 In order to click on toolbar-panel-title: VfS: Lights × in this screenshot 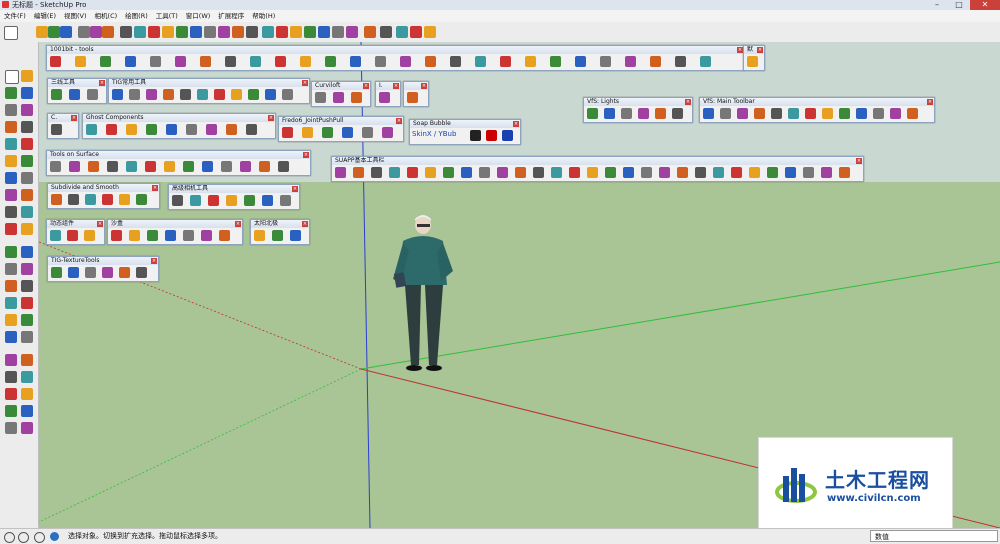, I will do `click(638, 102)`.